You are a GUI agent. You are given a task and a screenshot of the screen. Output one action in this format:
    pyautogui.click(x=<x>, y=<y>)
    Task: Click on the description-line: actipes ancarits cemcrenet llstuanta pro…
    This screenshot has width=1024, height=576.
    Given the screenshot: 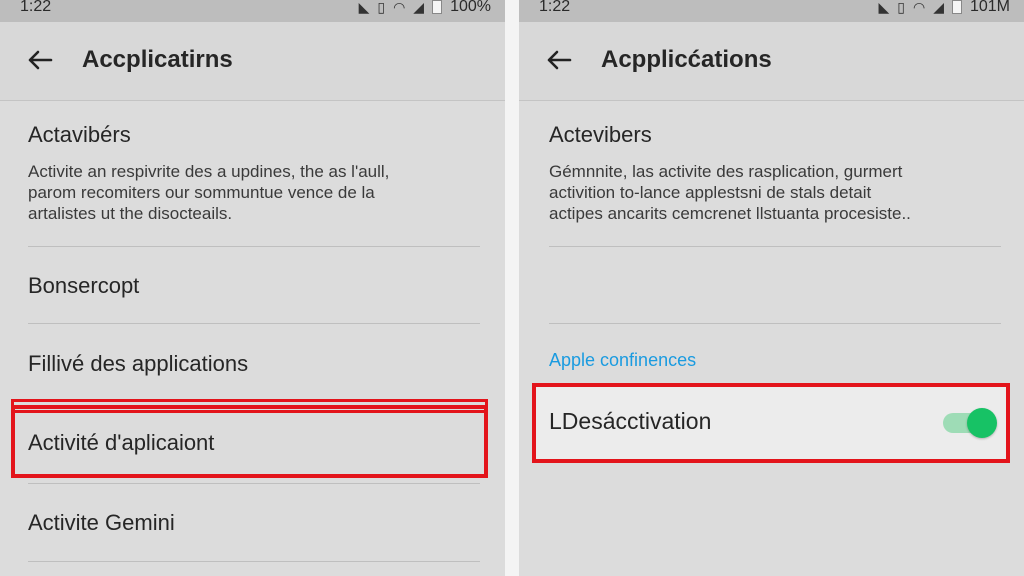 What is the action you would take?
    pyautogui.click(x=730, y=213)
    